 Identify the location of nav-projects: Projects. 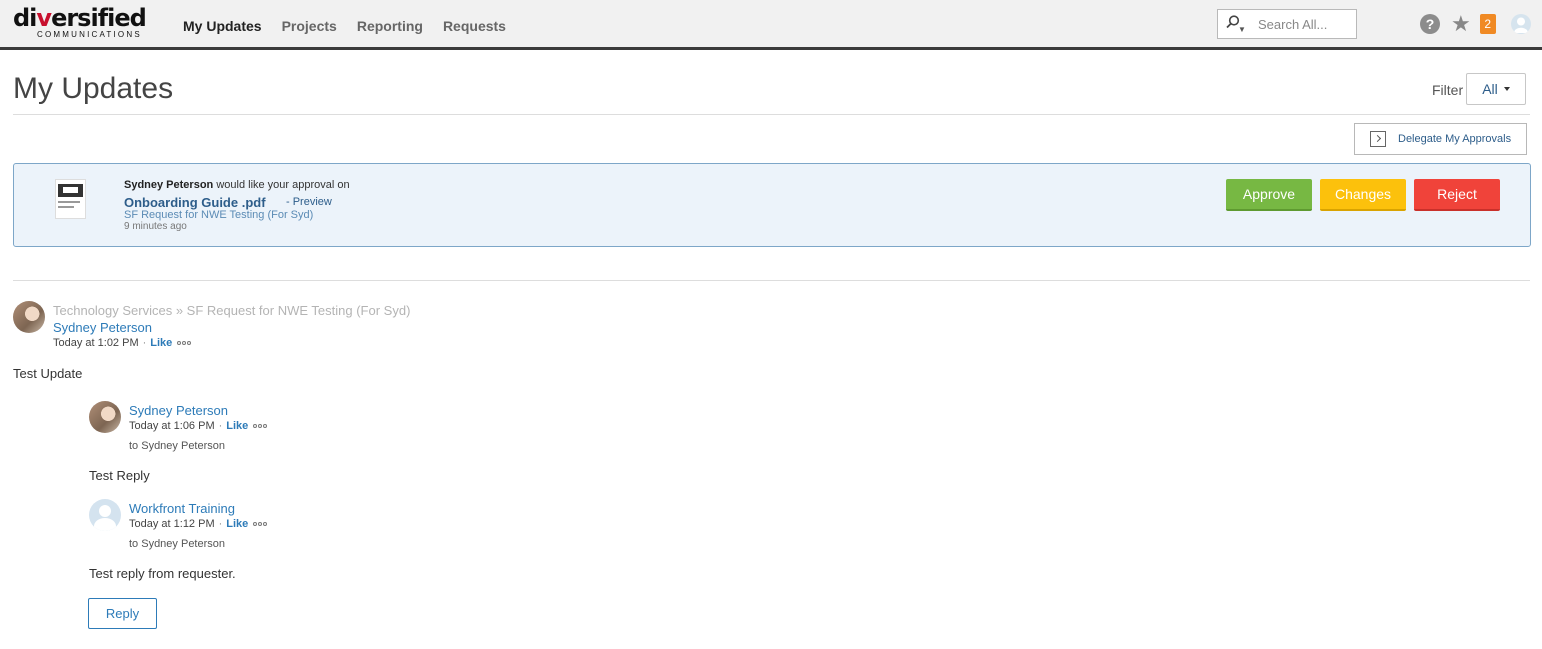
(309, 26).